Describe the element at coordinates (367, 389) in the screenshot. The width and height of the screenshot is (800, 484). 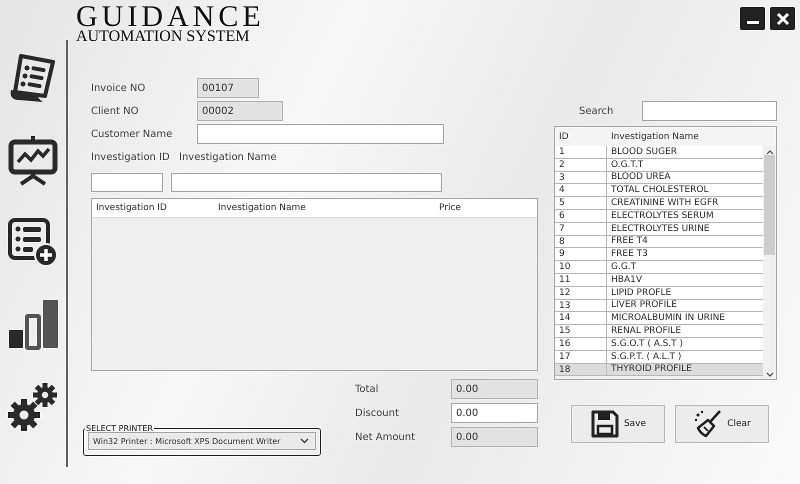
I see `total-label: Total` at that location.